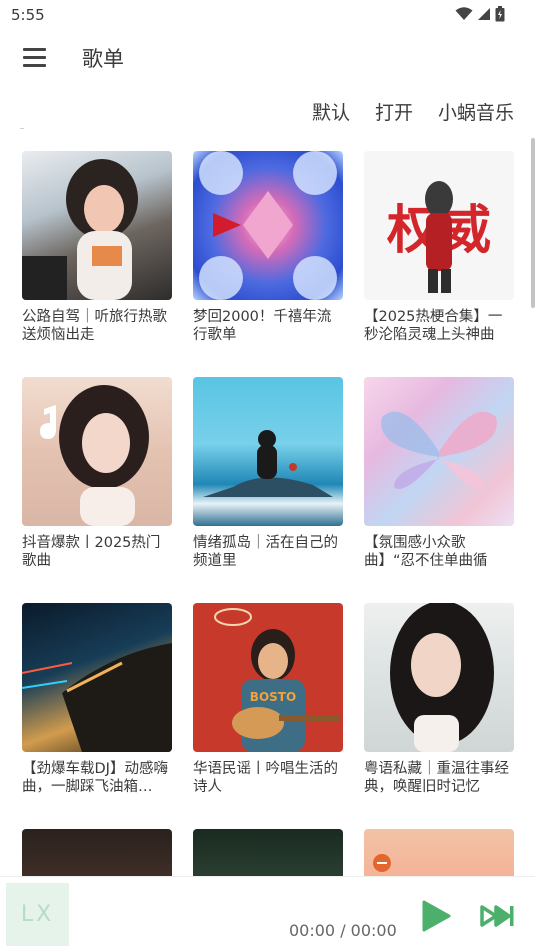 The width and height of the screenshot is (535, 951). I want to click on playlist-card: 【氛围感小众歌曲】“忍不住单曲循环！”, so click(439, 473).